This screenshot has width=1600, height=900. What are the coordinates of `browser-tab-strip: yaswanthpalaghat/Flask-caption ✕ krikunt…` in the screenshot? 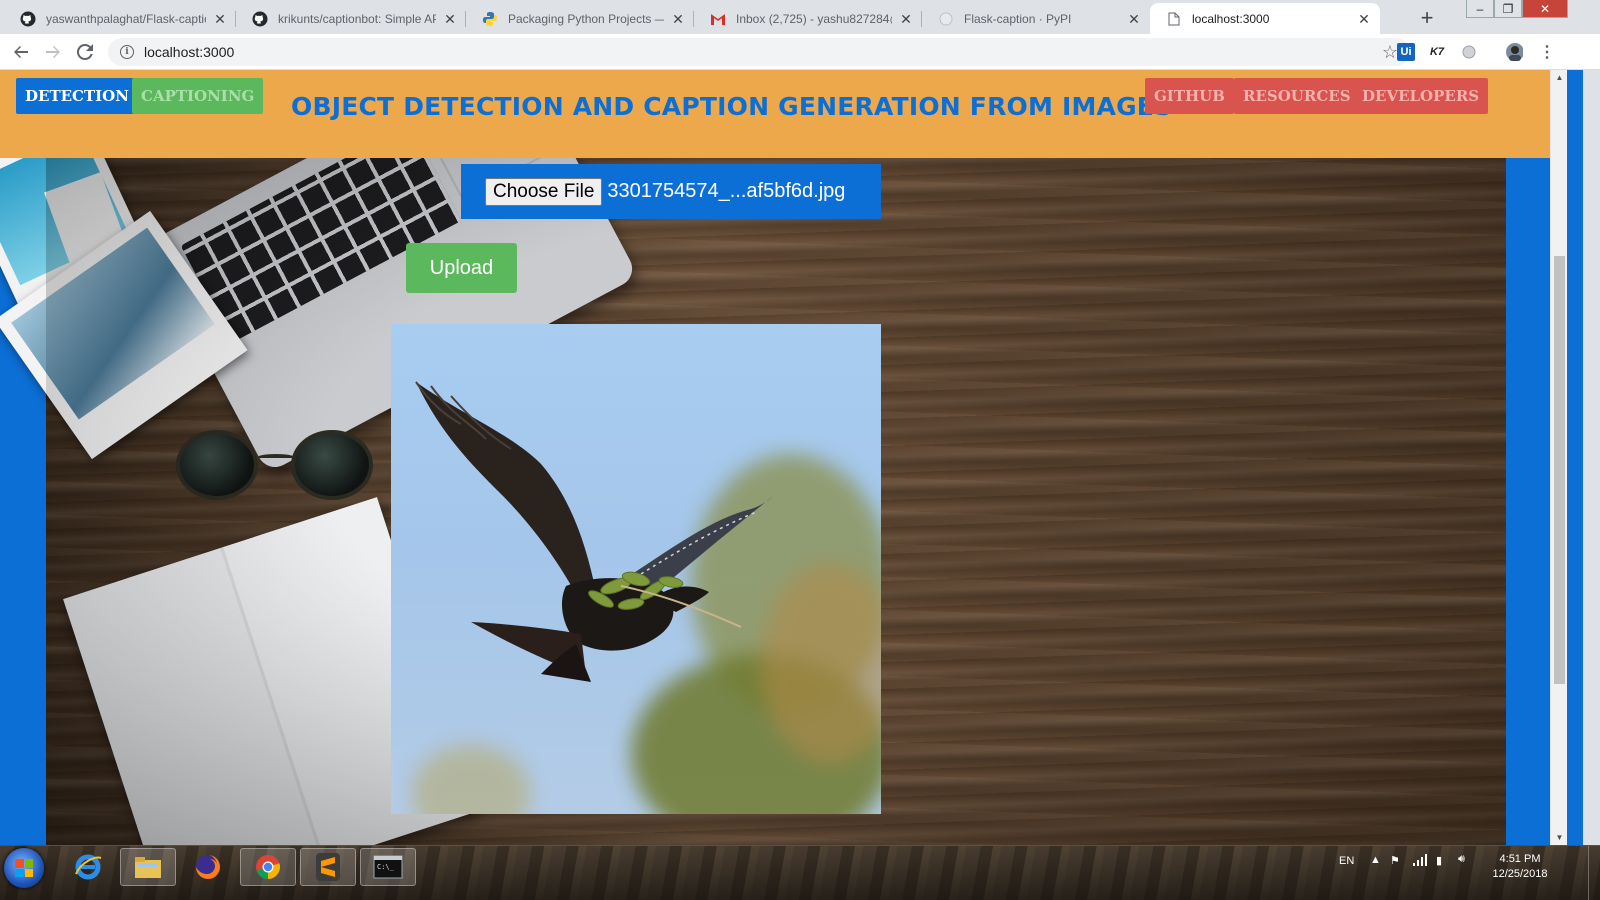 It's located at (800, 17).